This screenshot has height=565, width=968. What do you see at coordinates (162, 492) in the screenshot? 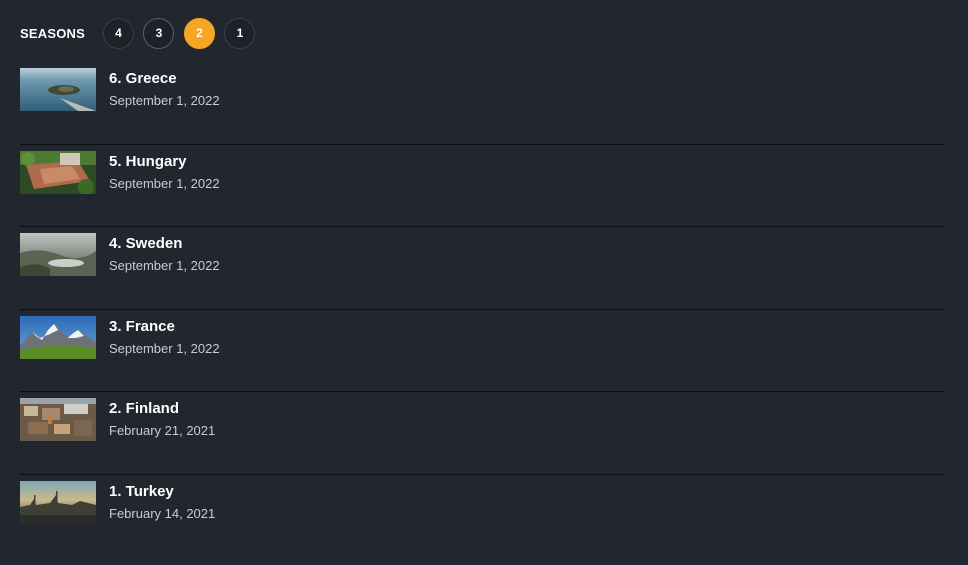
I see `episode-title: 1. Turkey` at bounding box center [162, 492].